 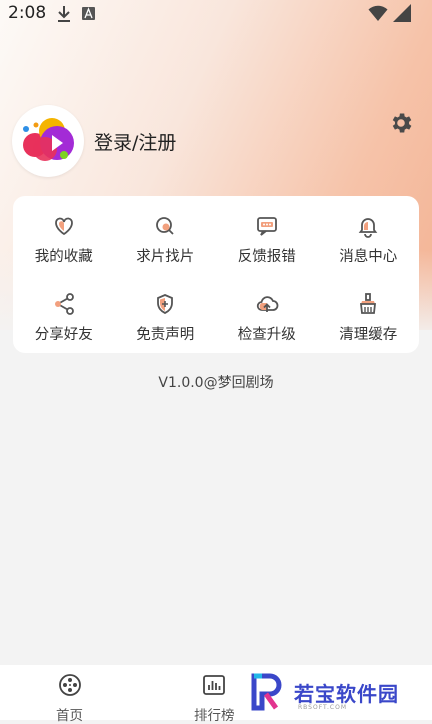 I want to click on tab-ranking: 排行榜, so click(x=214, y=698).